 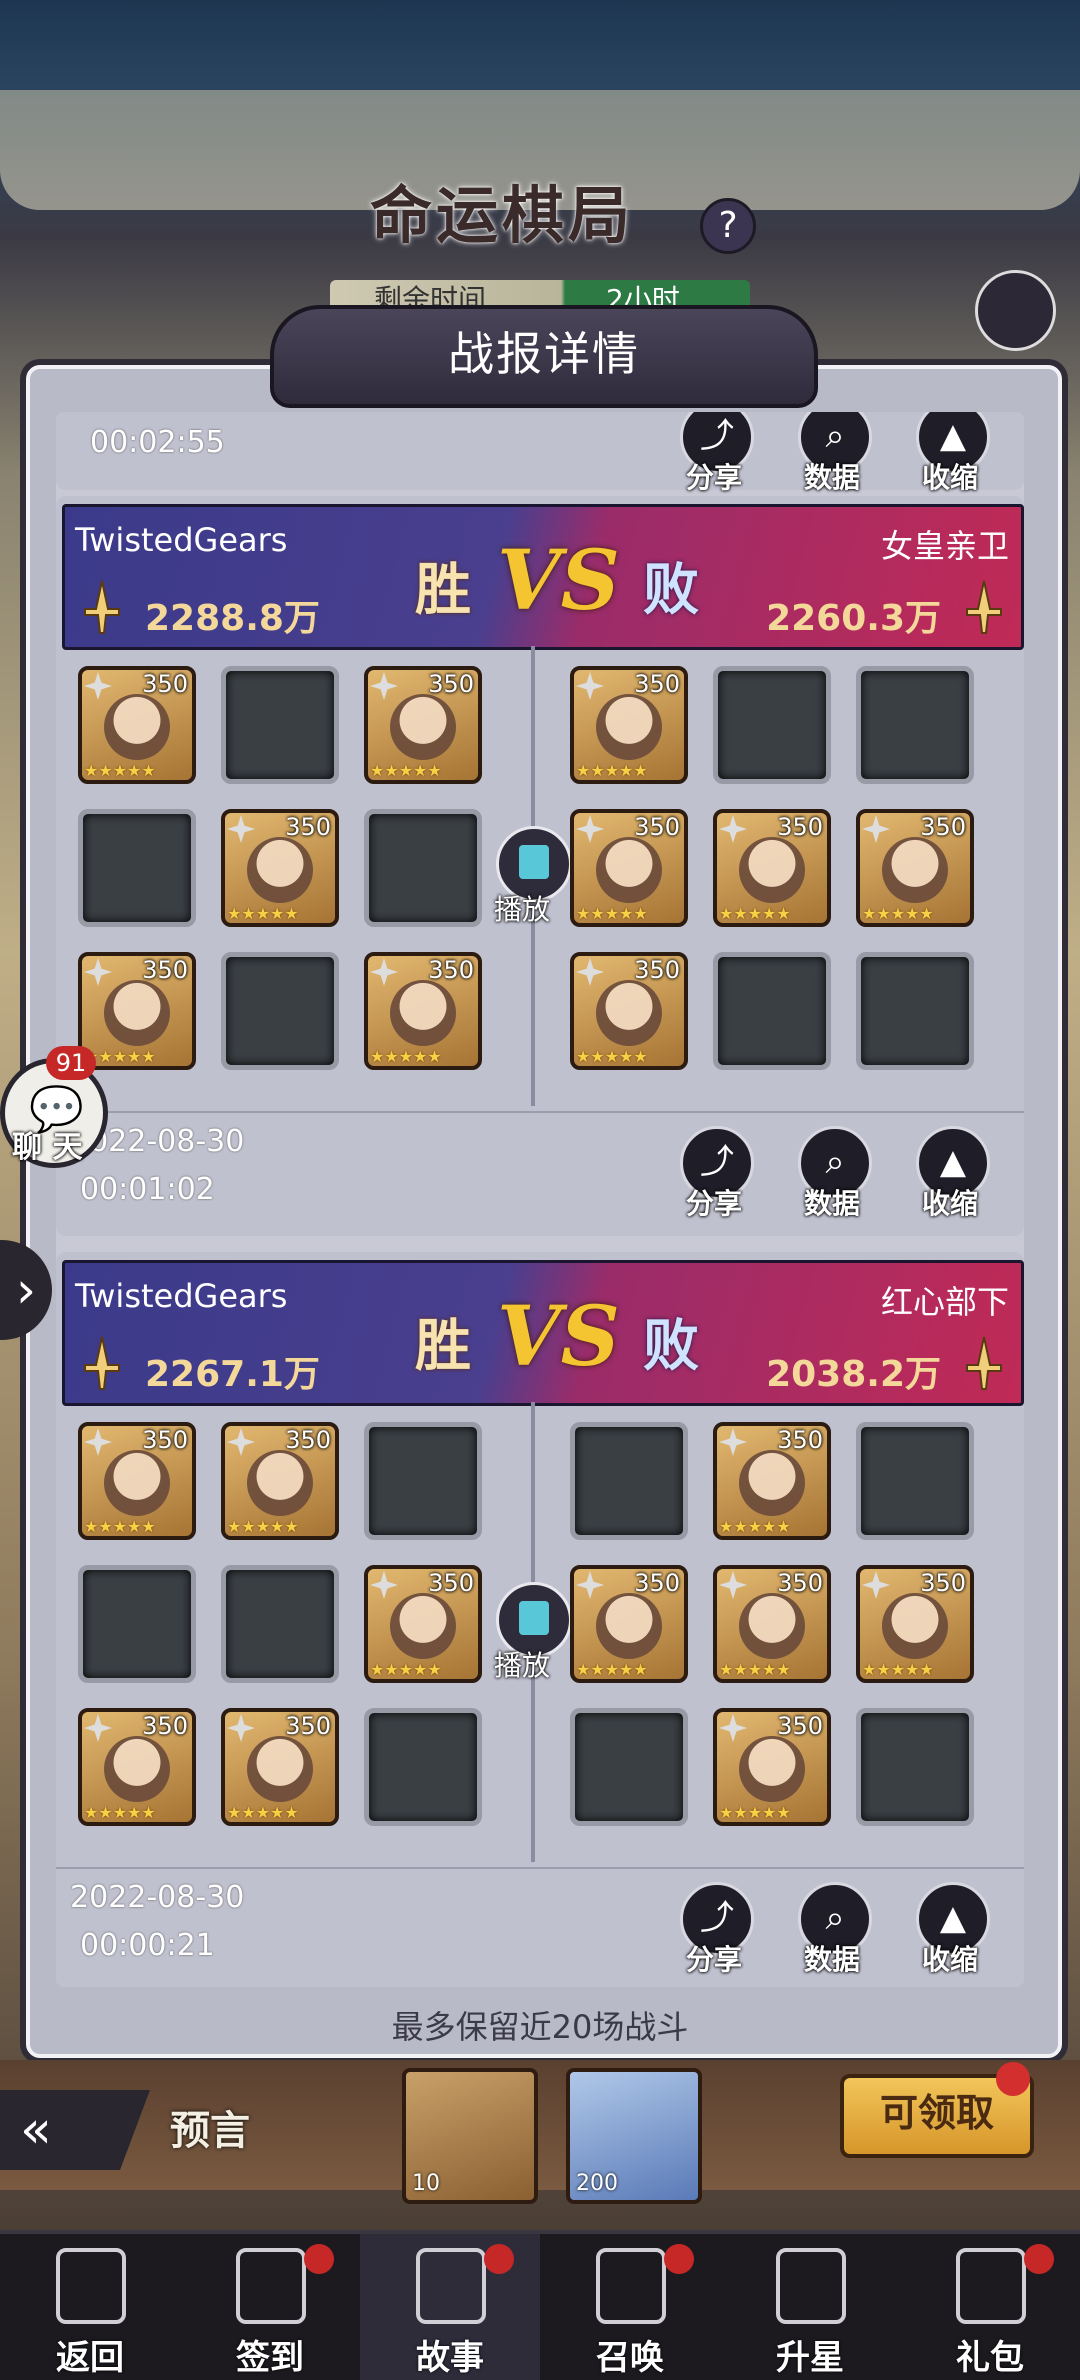 What do you see at coordinates (949, 1959) in the screenshot?
I see `collapse-label: 收缩` at bounding box center [949, 1959].